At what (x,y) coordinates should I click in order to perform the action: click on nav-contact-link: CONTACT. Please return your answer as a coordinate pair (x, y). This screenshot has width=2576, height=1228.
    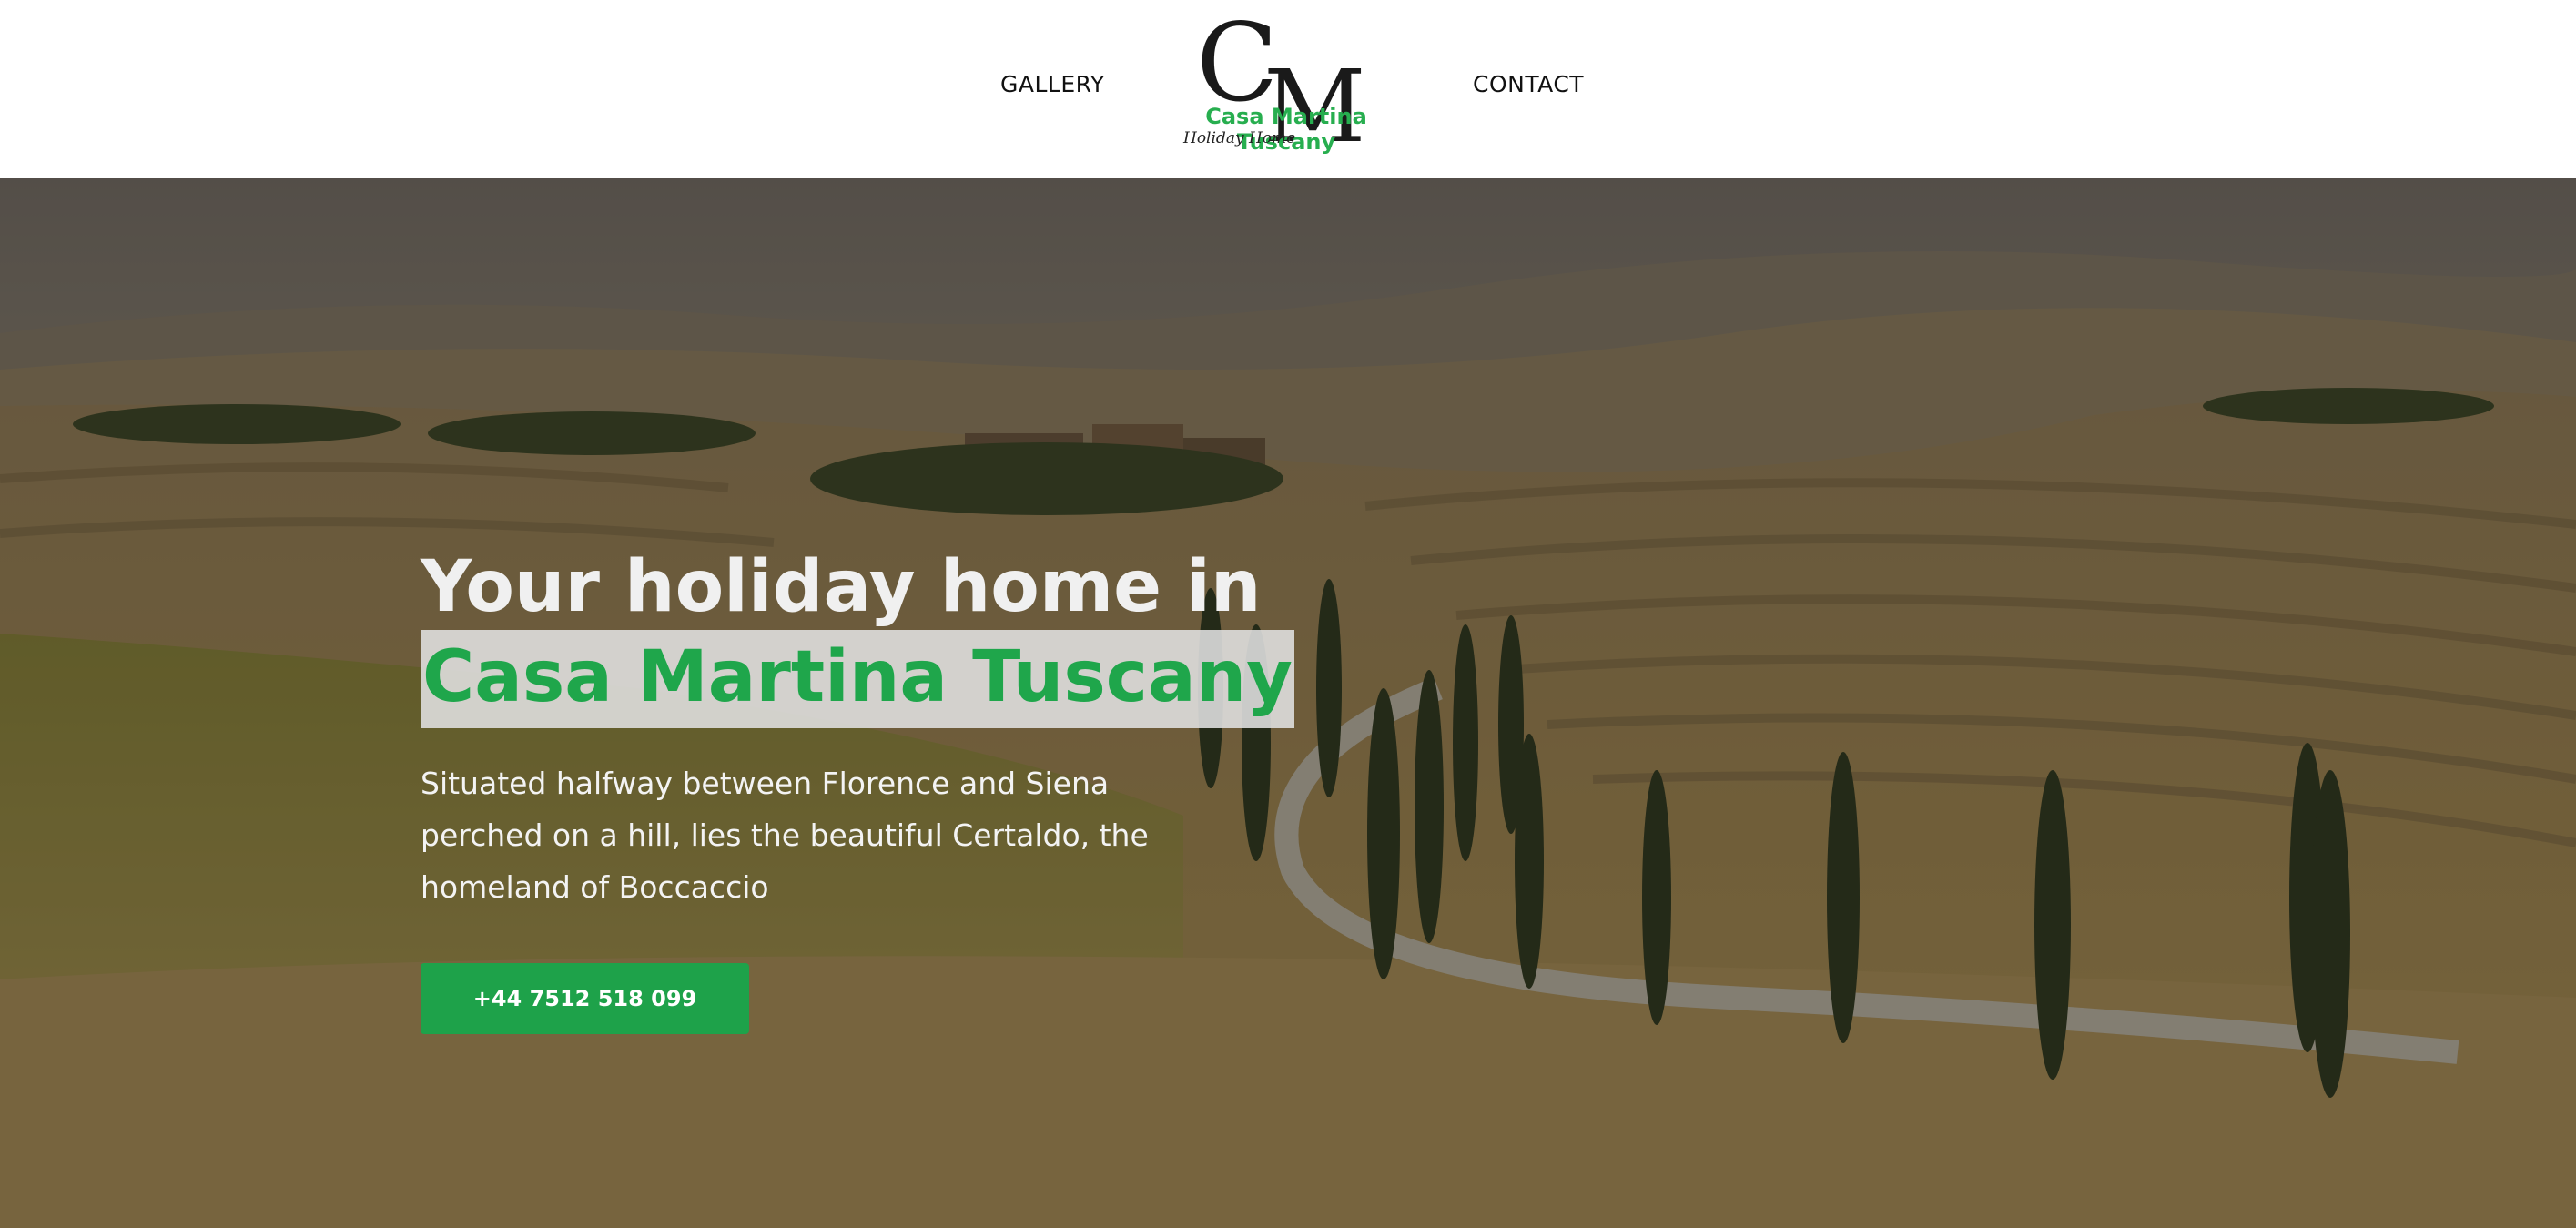
    Looking at the image, I should click on (1528, 84).